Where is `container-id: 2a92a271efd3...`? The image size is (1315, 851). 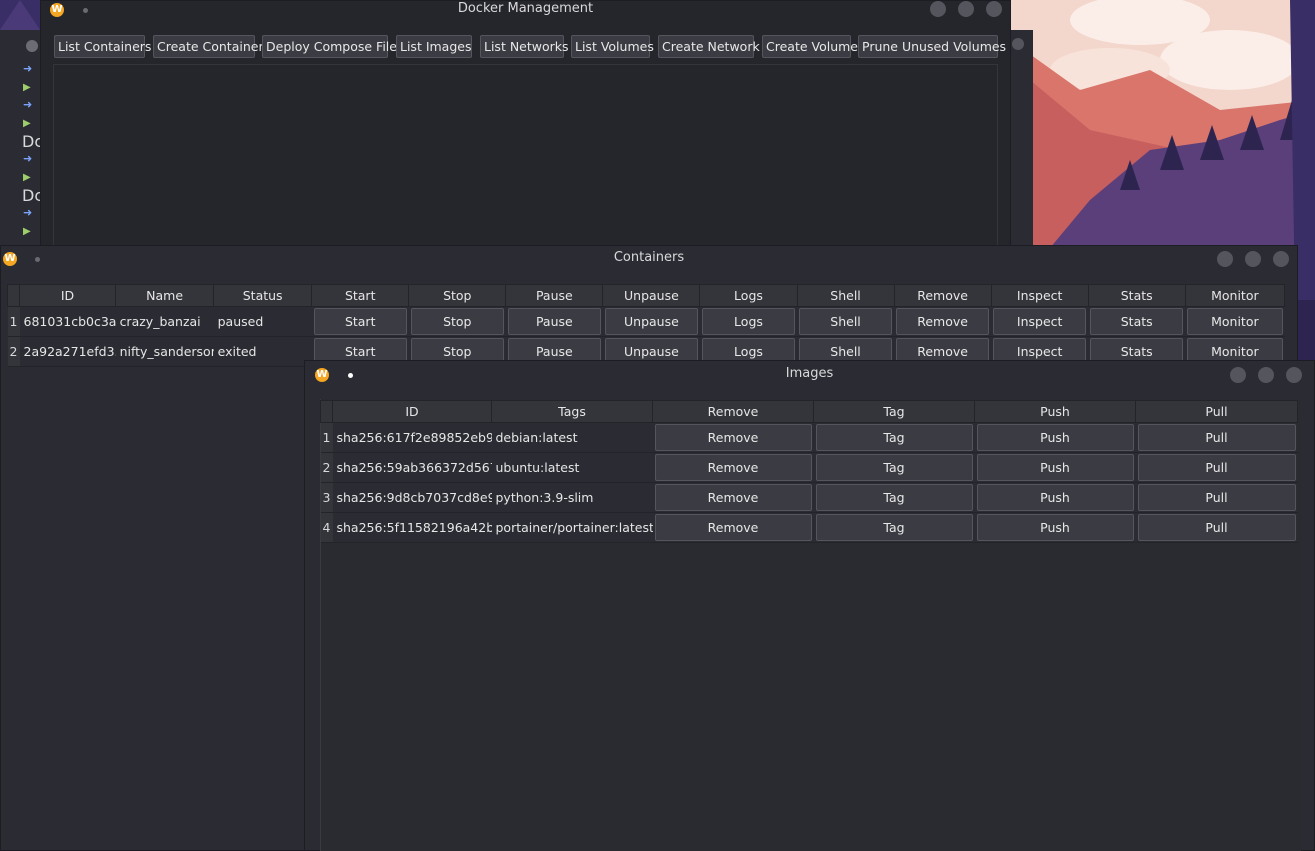 container-id: 2a92a271efd3... is located at coordinates (67, 351).